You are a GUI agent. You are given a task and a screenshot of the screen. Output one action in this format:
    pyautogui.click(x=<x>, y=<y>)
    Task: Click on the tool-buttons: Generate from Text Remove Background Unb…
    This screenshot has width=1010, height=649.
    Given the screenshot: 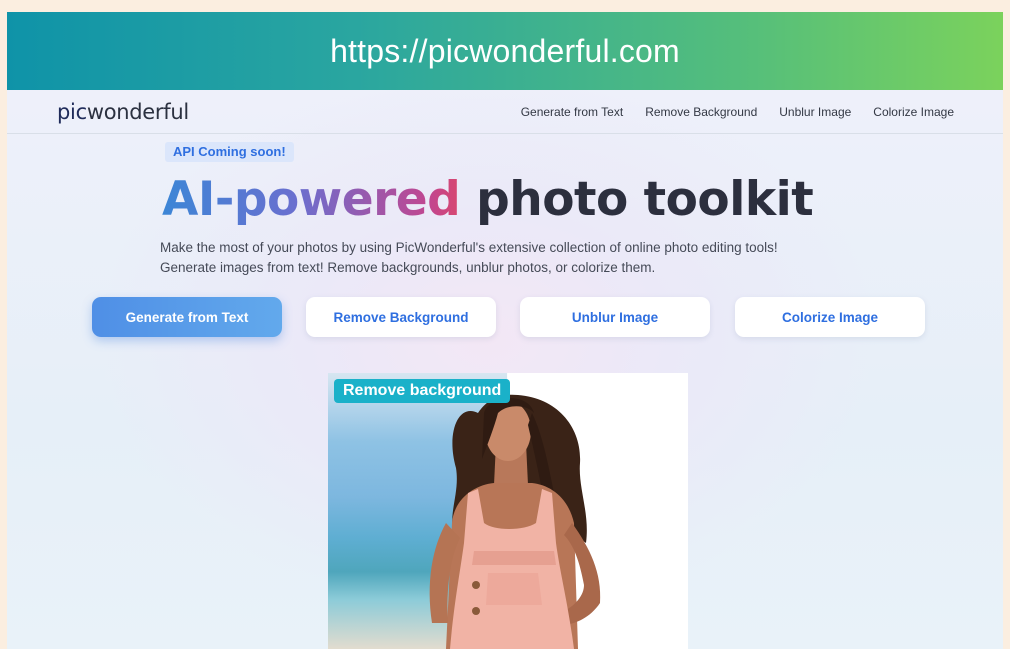 What is the action you would take?
    pyautogui.click(x=511, y=318)
    